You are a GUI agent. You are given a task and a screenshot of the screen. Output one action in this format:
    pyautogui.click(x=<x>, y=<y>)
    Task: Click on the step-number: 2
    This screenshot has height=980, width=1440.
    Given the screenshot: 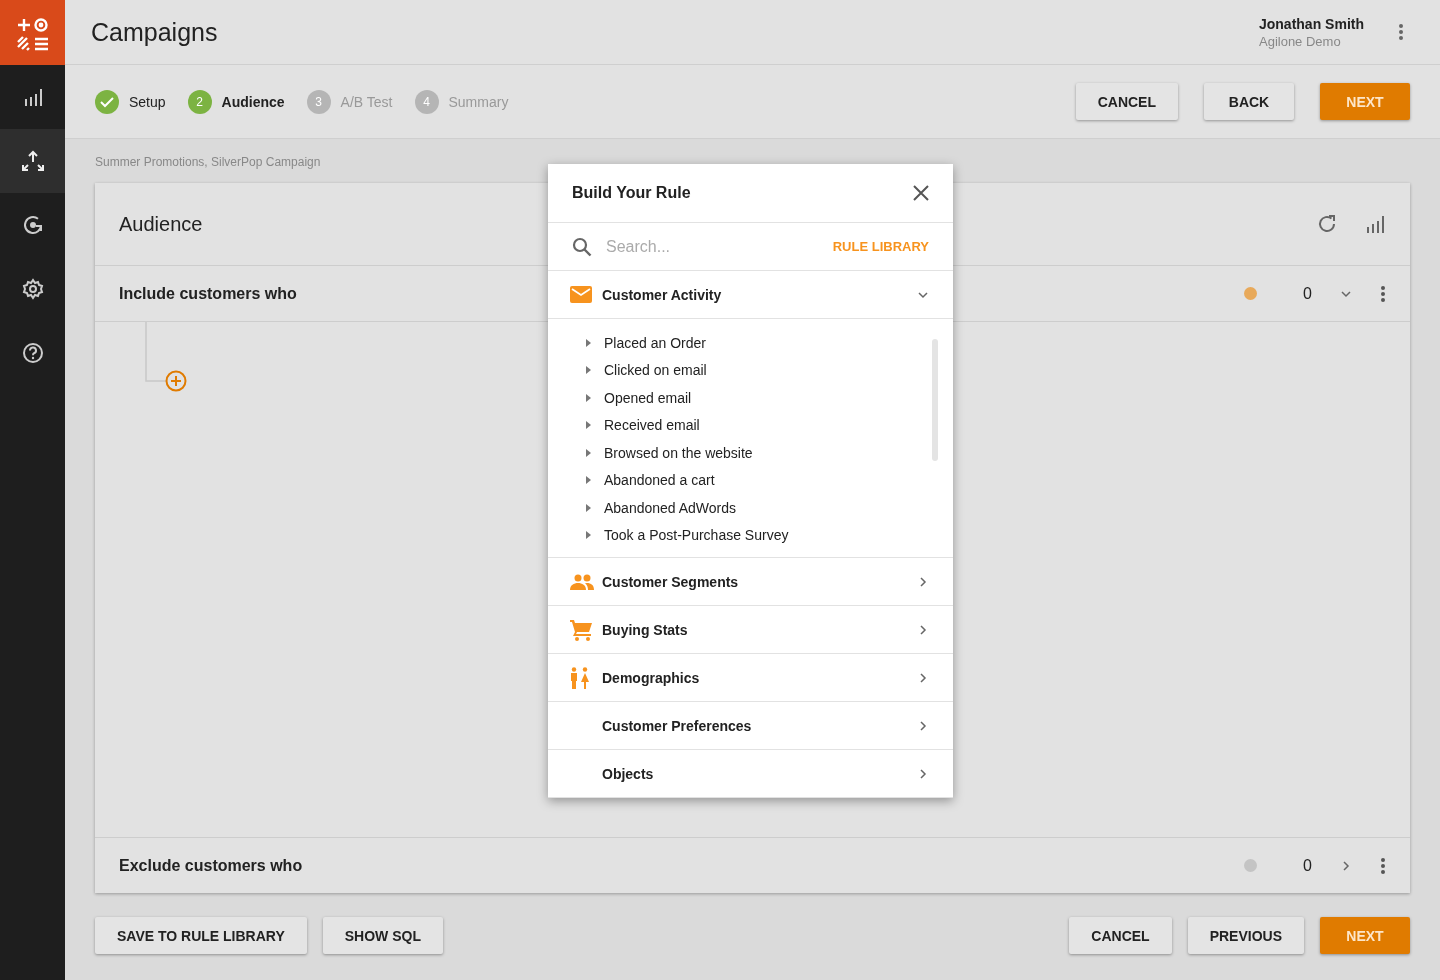 What is the action you would take?
    pyautogui.click(x=199, y=101)
    